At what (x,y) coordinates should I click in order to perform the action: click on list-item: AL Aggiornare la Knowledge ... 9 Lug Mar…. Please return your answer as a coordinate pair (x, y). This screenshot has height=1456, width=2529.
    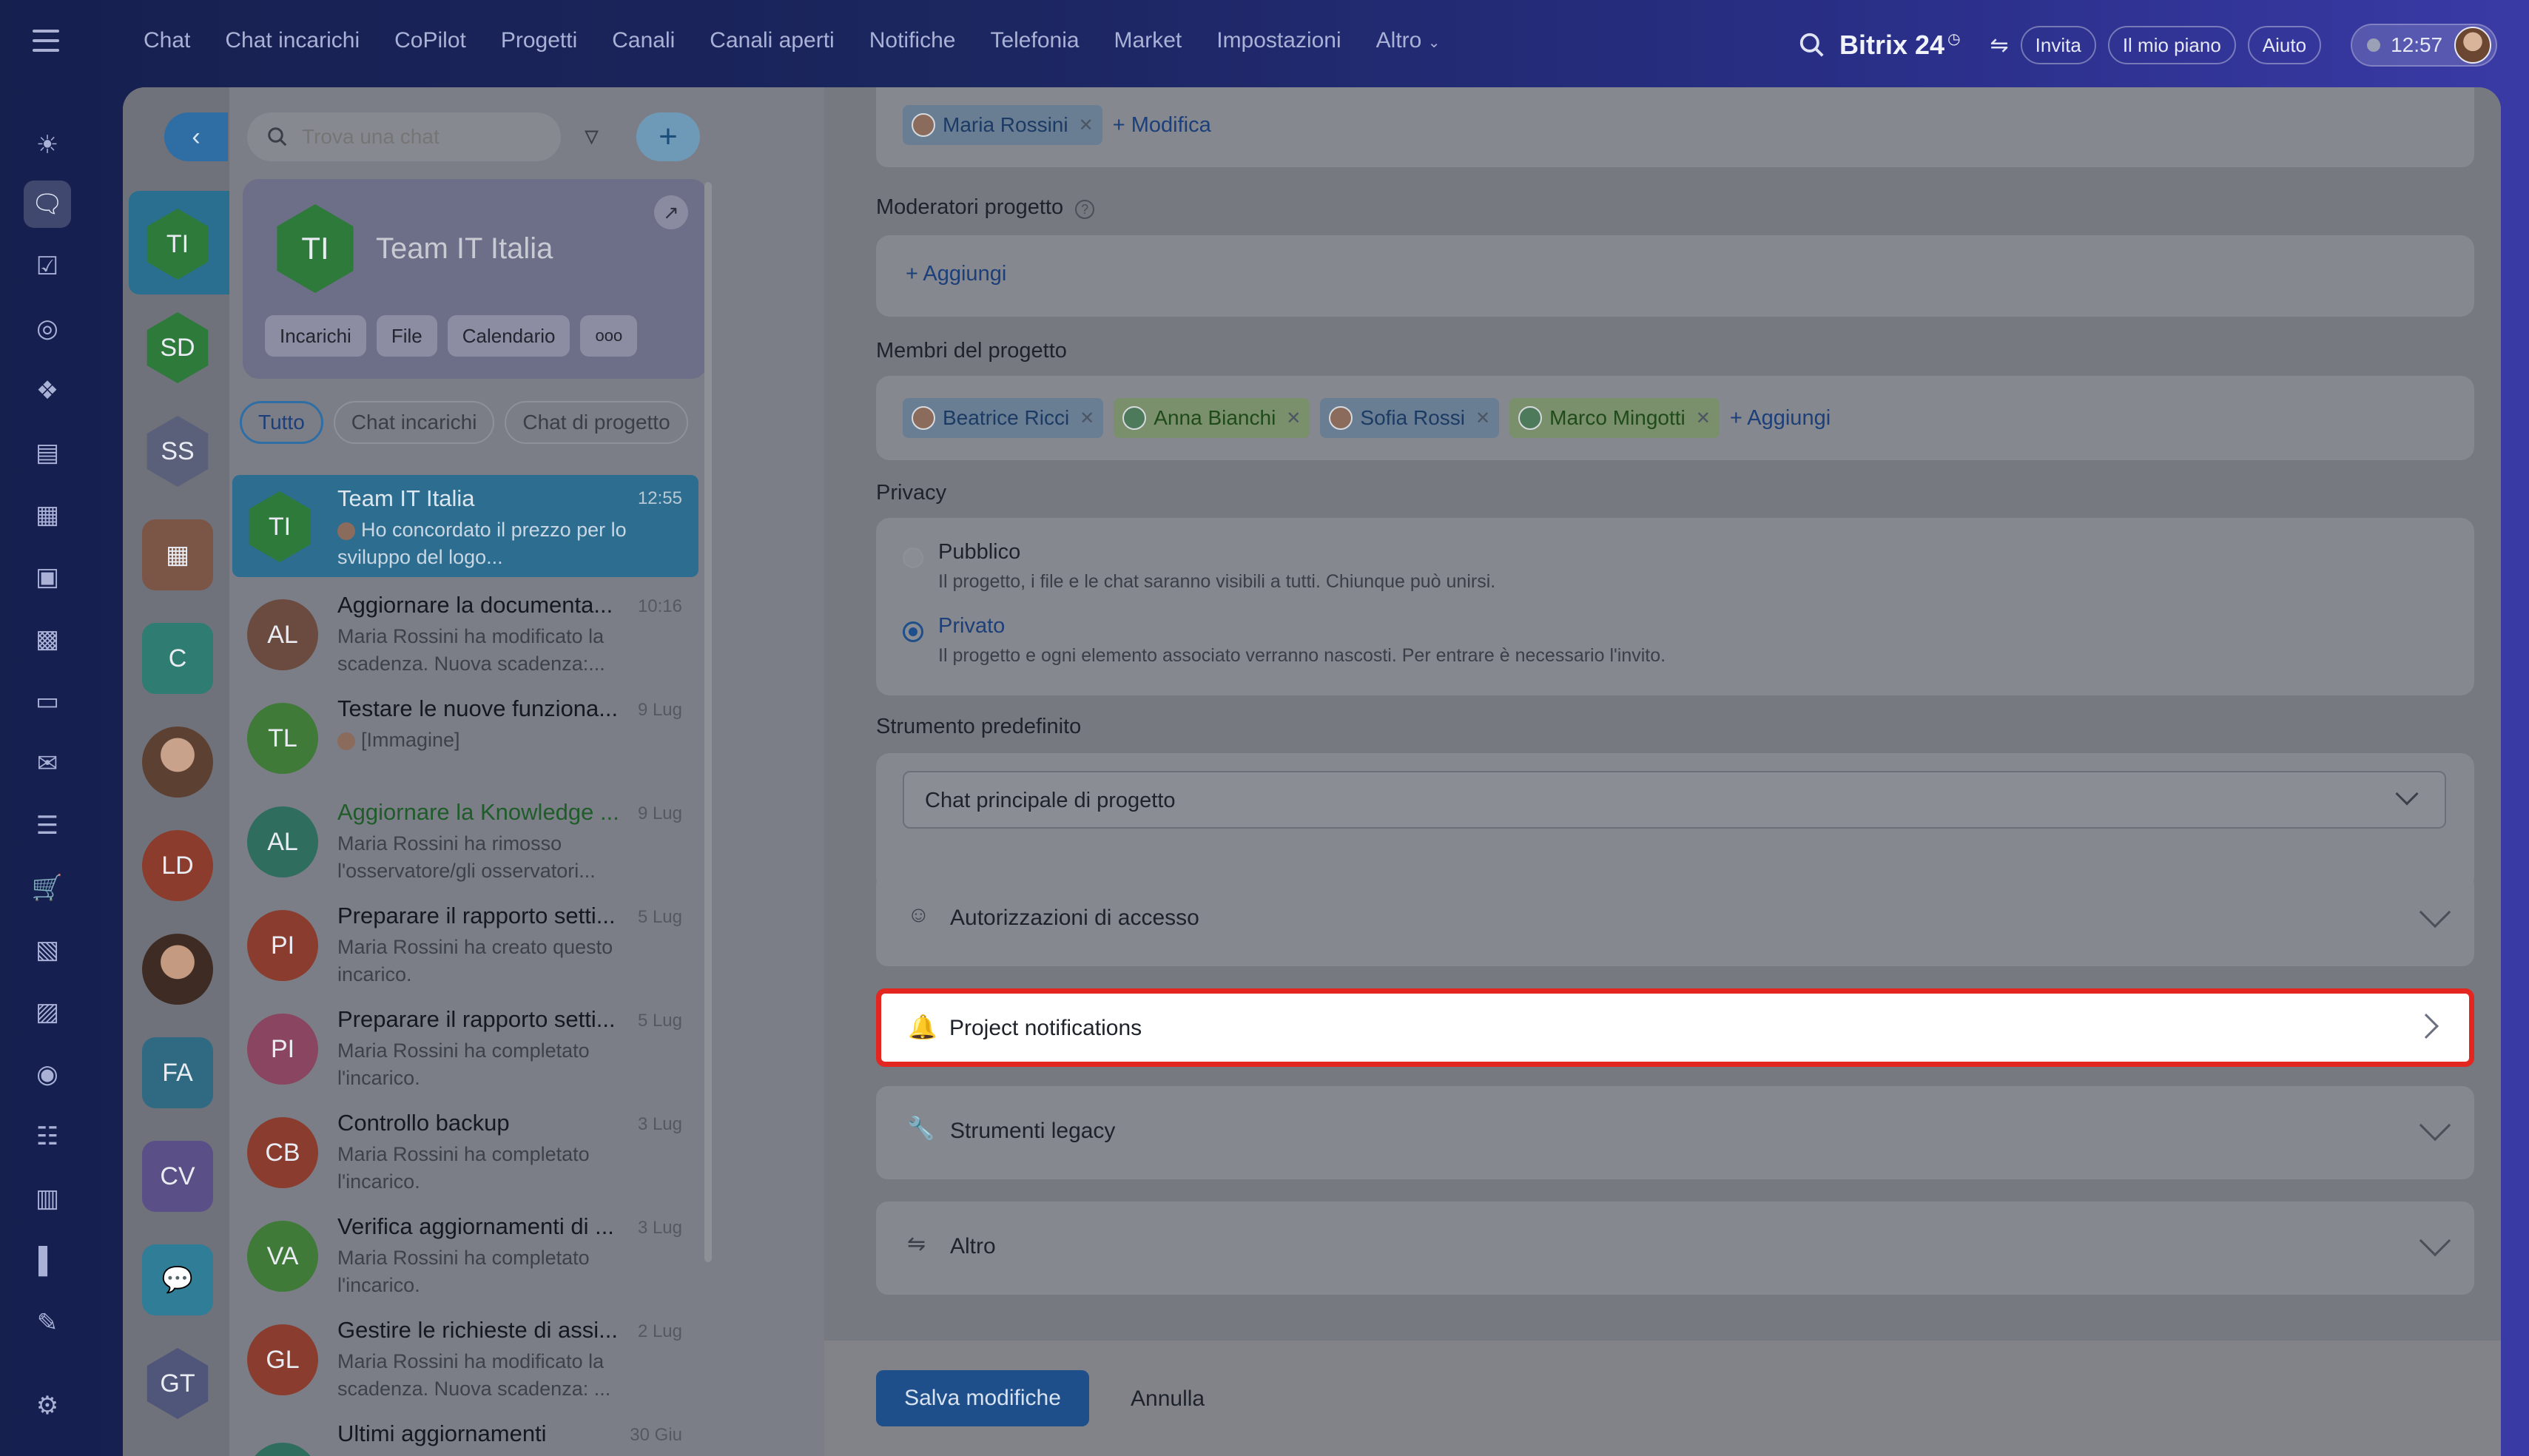
    Looking at the image, I should click on (465, 843).